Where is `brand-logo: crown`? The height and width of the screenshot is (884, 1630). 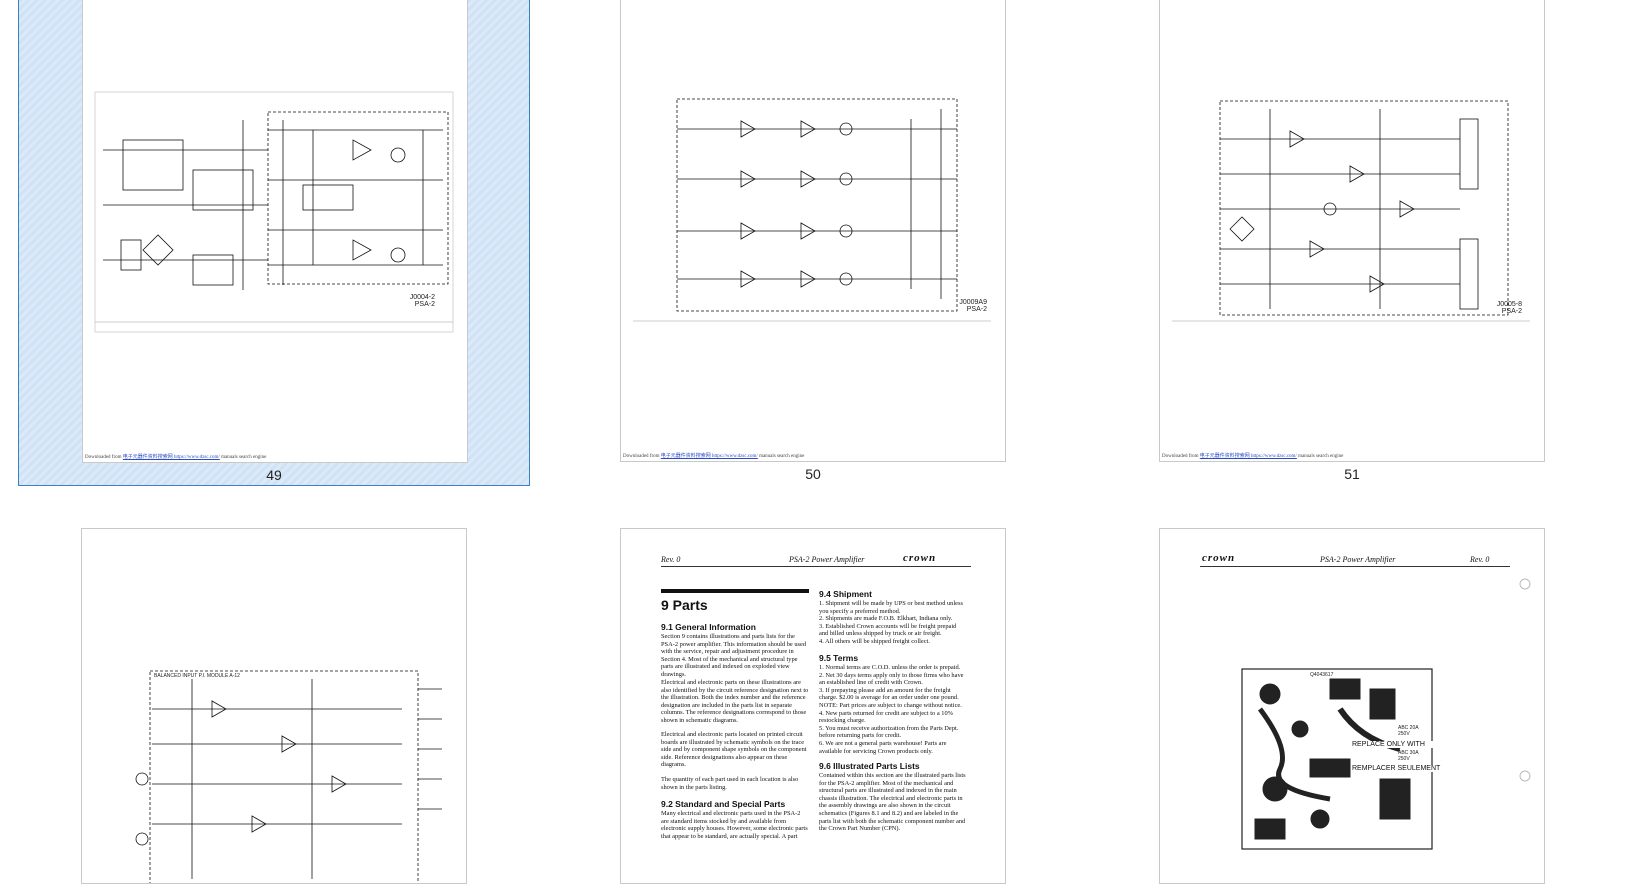
brand-logo: crown is located at coordinates (920, 558).